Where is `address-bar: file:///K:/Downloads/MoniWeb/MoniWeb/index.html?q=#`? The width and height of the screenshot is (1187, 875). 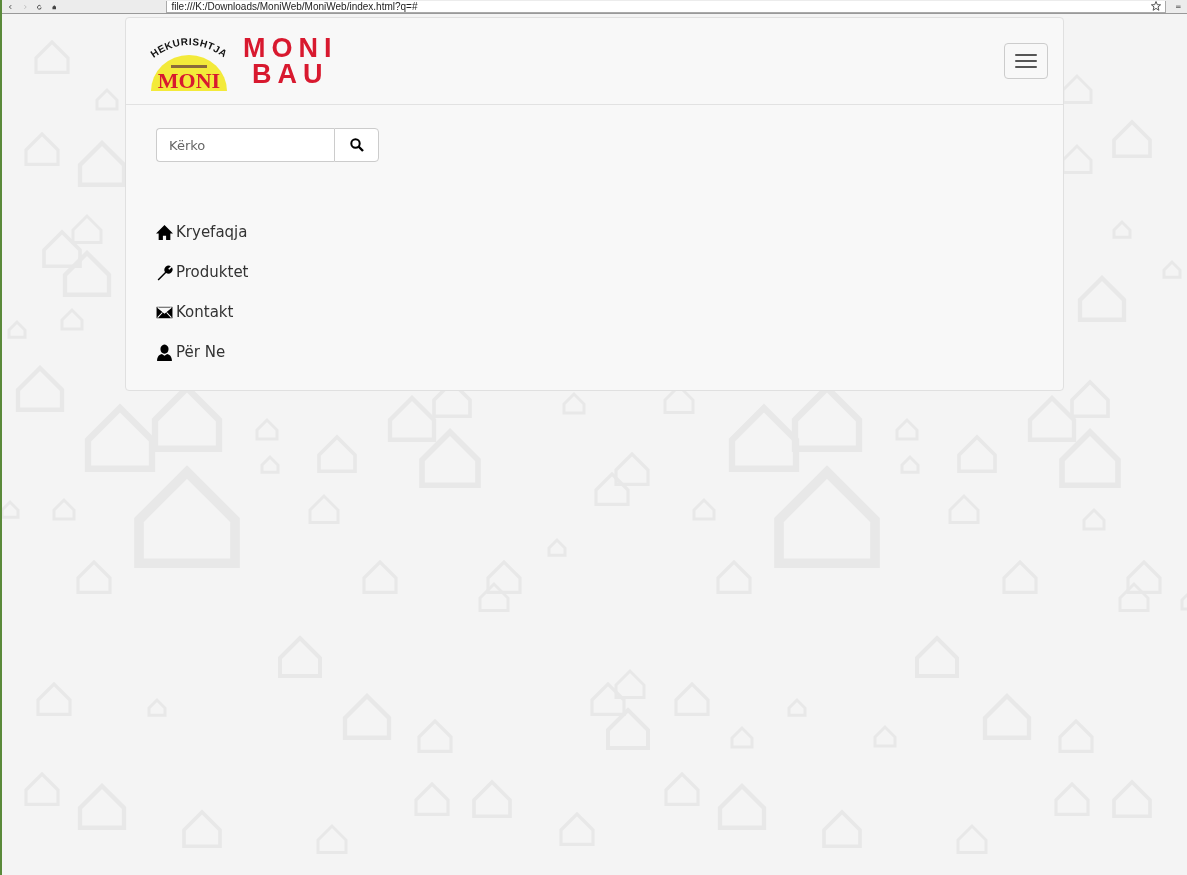
address-bar: file:///K:/Downloads/MoniWeb/MoniWeb/index.html?q=# is located at coordinates (666, 6).